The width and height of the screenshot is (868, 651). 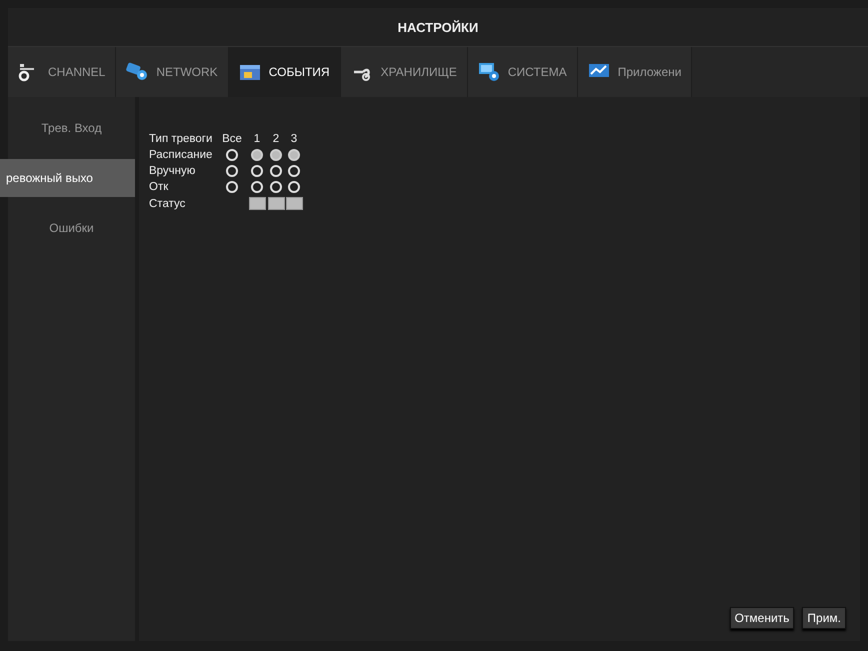 I want to click on tab: Приложени, so click(x=635, y=72).